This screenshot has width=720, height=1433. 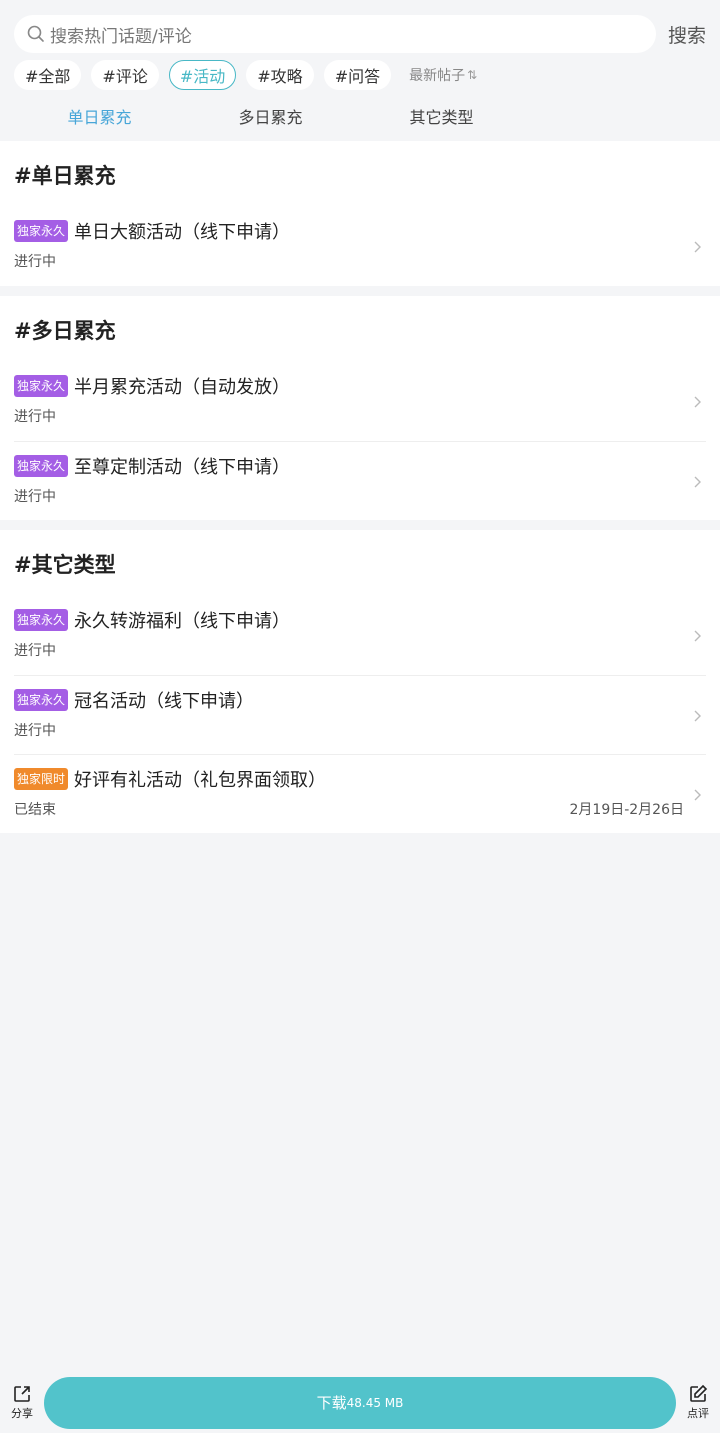 I want to click on event-item: 独家限时 好评有礼活动（礼包界面领取） 已结束 2月19日-2月26日, so click(x=360, y=793).